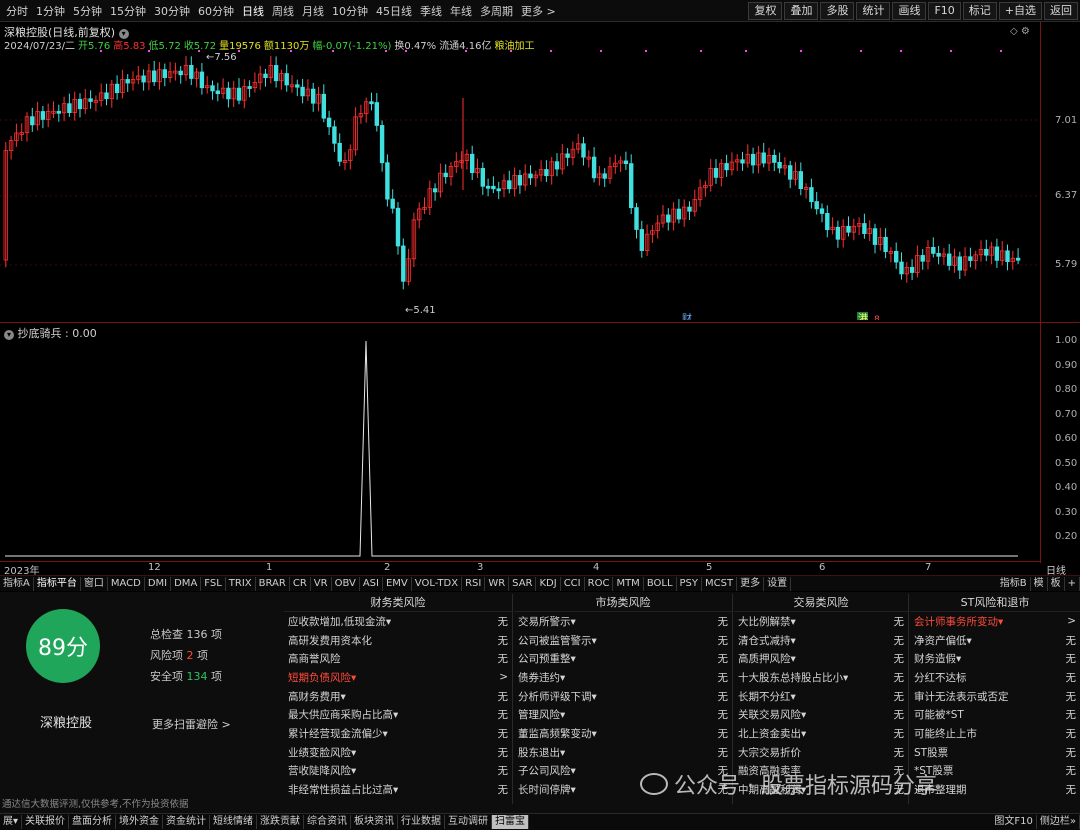 The height and width of the screenshot is (830, 1080). I want to click on indicator-tab: 指标平台, so click(57, 583).